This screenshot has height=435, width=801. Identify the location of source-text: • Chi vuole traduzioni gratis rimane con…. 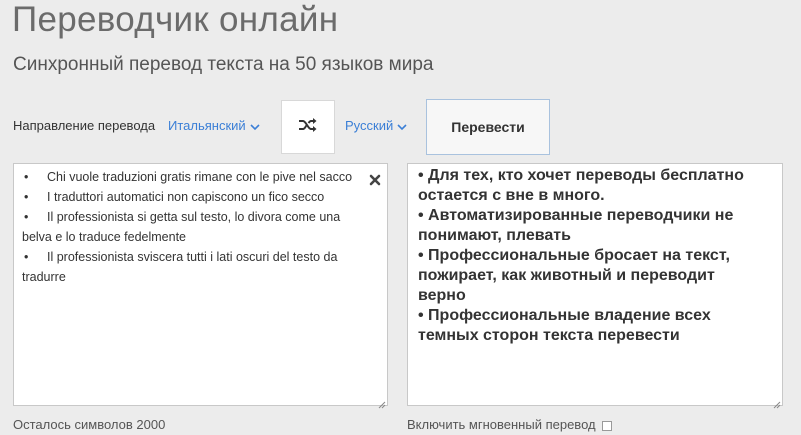
(198, 227).